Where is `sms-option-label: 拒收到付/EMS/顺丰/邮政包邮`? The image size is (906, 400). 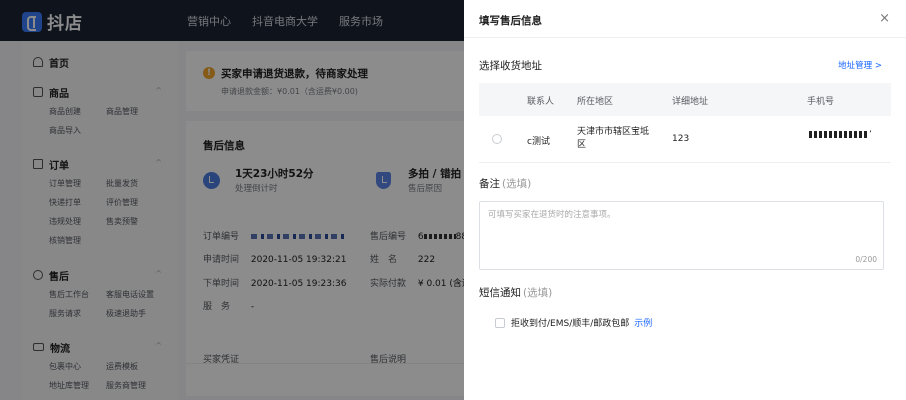
sms-option-label: 拒收到付/EMS/顺丰/邮政包邮 is located at coordinates (570, 324).